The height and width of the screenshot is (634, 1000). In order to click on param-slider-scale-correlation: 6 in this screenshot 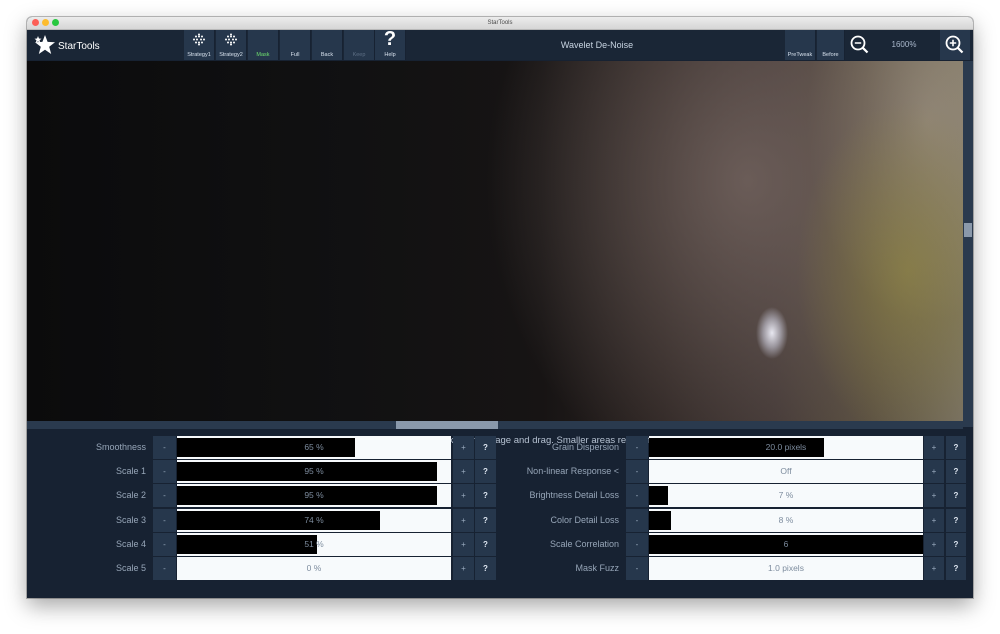, I will do `click(786, 544)`.